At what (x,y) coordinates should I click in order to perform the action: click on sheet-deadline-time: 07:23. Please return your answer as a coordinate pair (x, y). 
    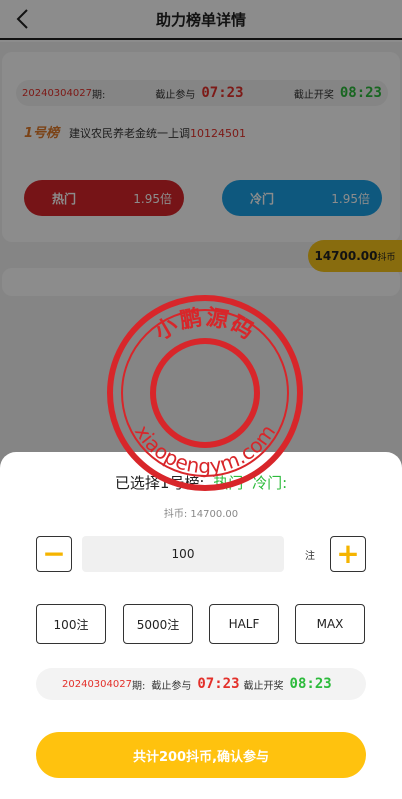
    Looking at the image, I should click on (218, 684).